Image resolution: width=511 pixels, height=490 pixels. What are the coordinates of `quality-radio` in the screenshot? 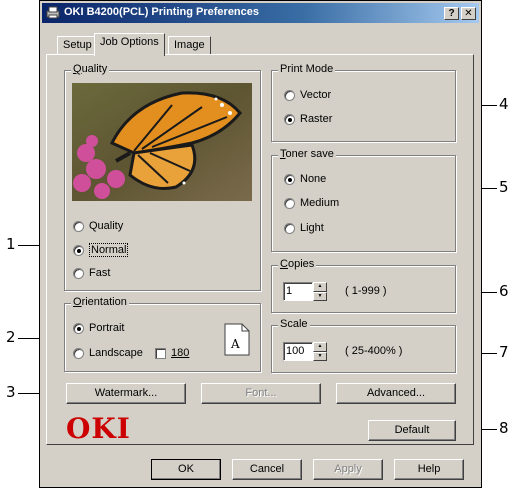 It's located at (78, 226).